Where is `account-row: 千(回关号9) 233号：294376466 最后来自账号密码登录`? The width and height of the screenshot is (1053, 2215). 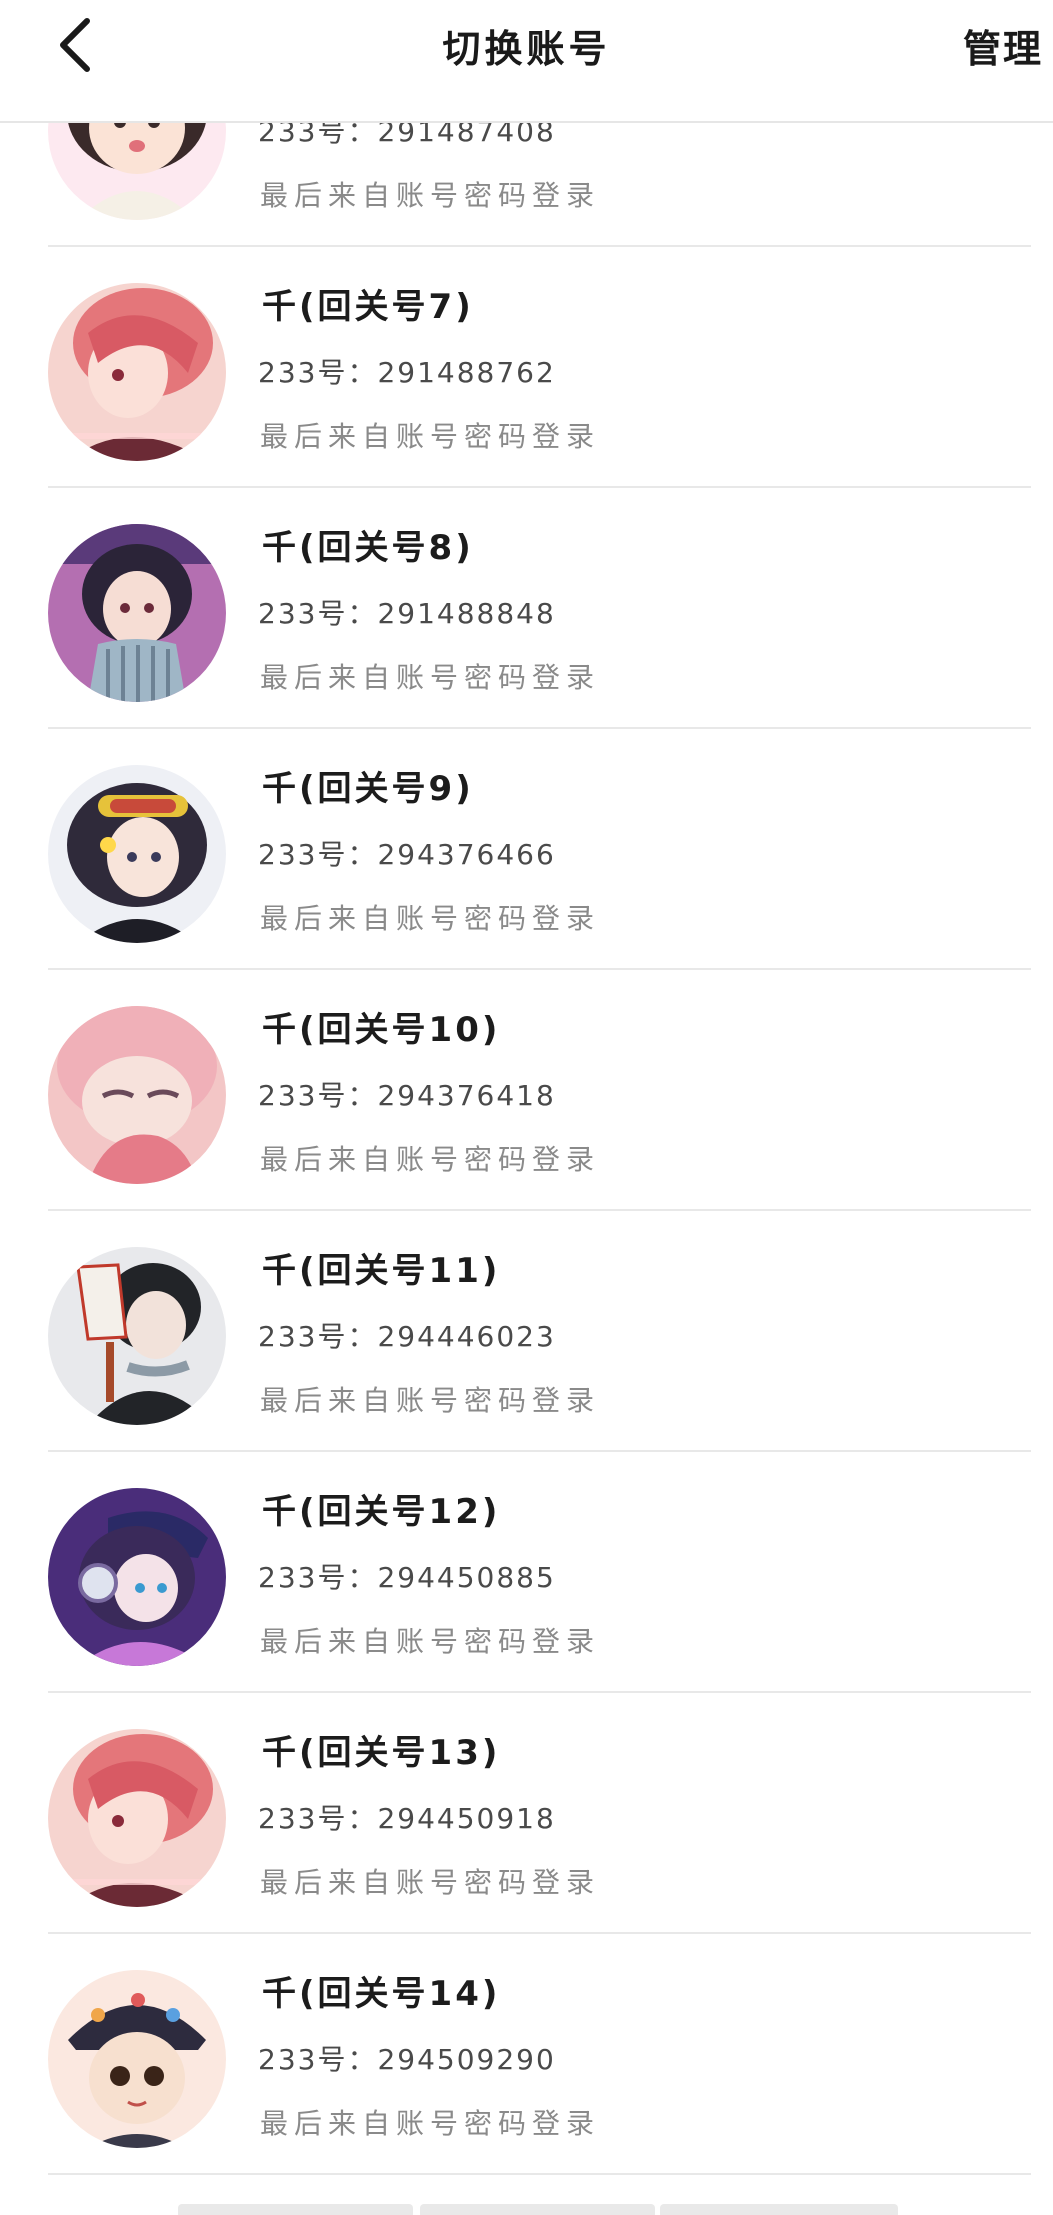
account-row: 千(回关号9) 233号：294376466 最后来自账号密码登录 is located at coordinates (539, 849).